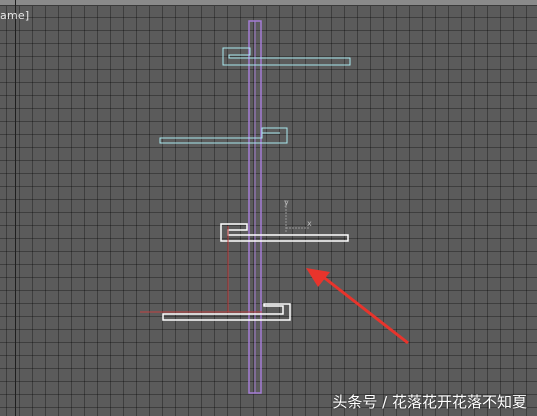 The image size is (537, 416). I want to click on annotation-arrow-shaft, so click(365, 309).